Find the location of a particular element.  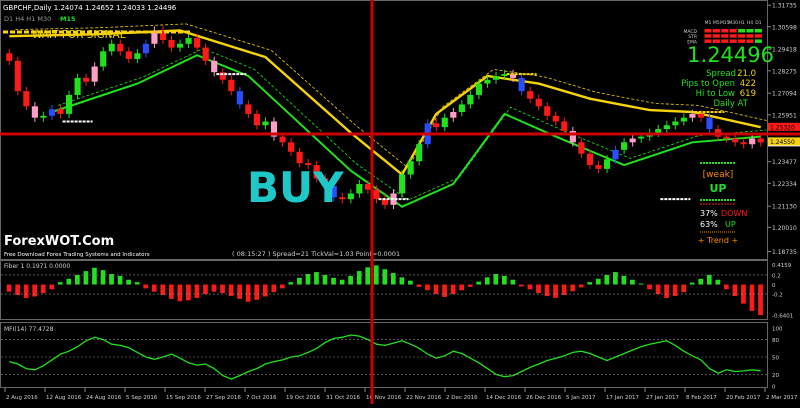

timeframe-list: D1 H4 H1 M30 is located at coordinates (27, 19).